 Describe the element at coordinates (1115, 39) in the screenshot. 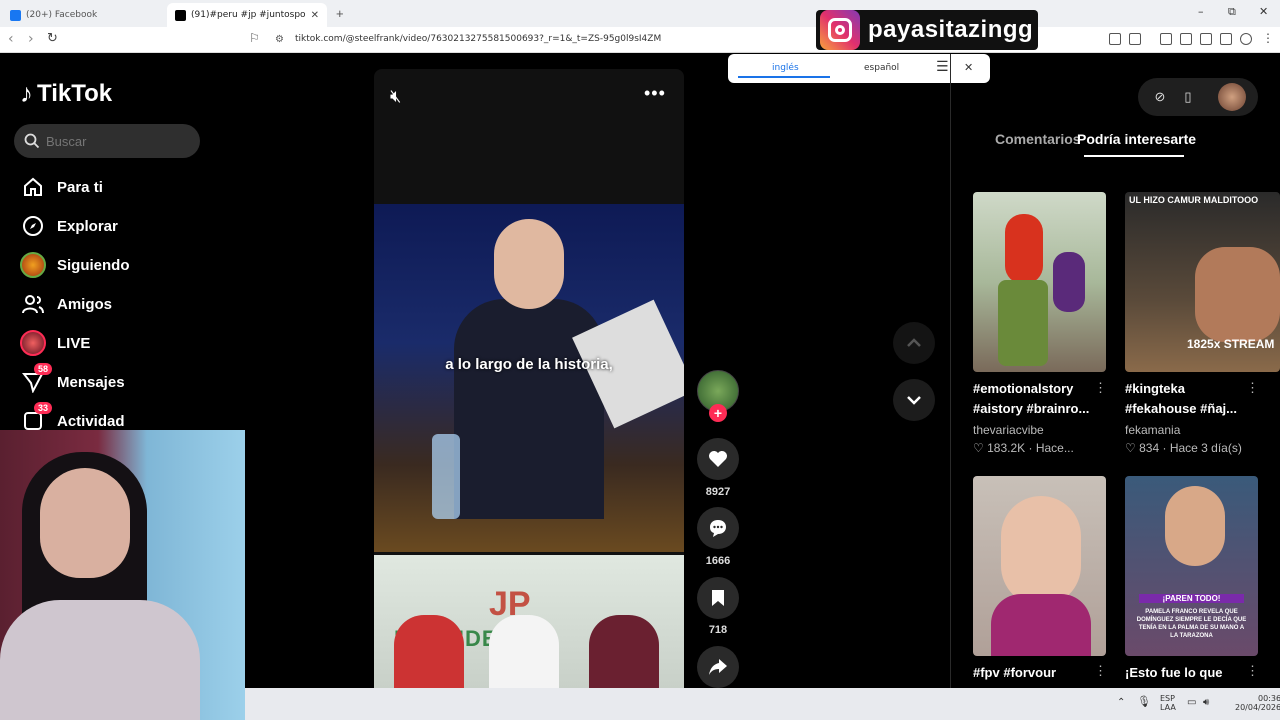

I see `extensions-icon` at that location.